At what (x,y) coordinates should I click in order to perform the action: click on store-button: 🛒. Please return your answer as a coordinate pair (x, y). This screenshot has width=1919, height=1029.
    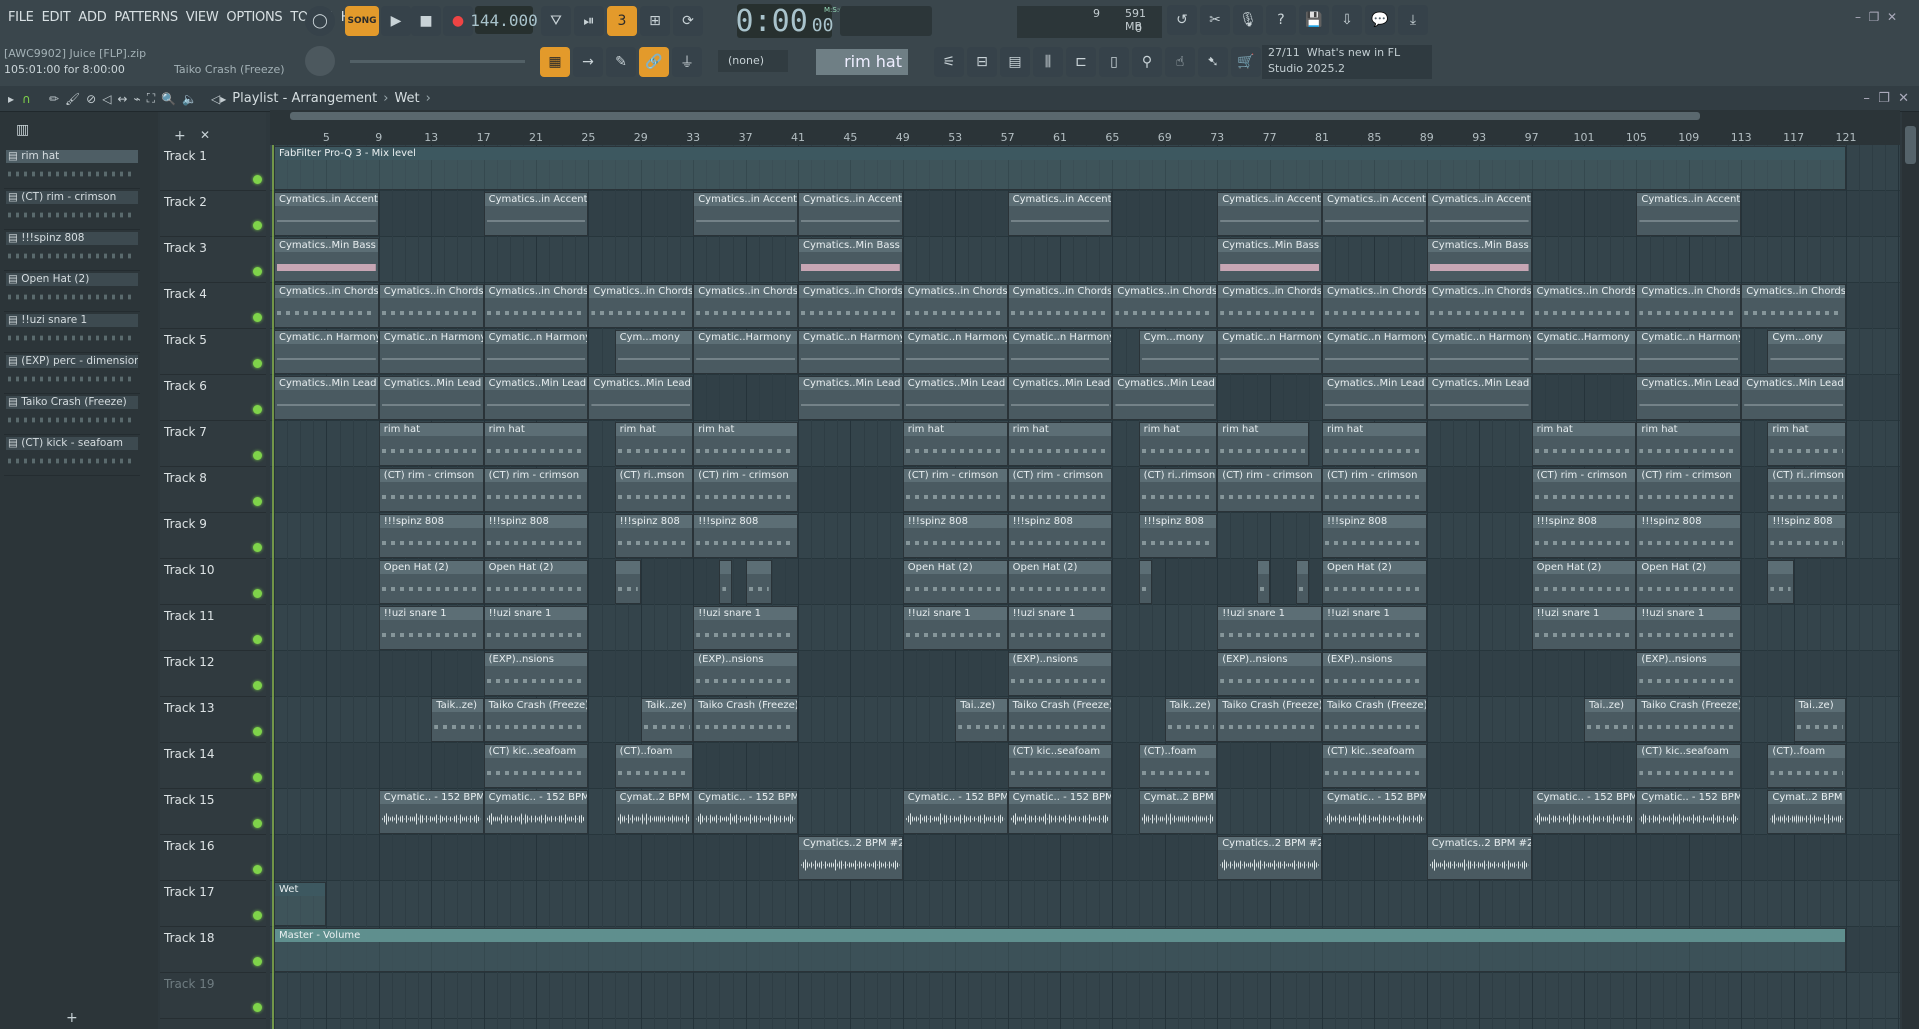
    Looking at the image, I should click on (1246, 62).